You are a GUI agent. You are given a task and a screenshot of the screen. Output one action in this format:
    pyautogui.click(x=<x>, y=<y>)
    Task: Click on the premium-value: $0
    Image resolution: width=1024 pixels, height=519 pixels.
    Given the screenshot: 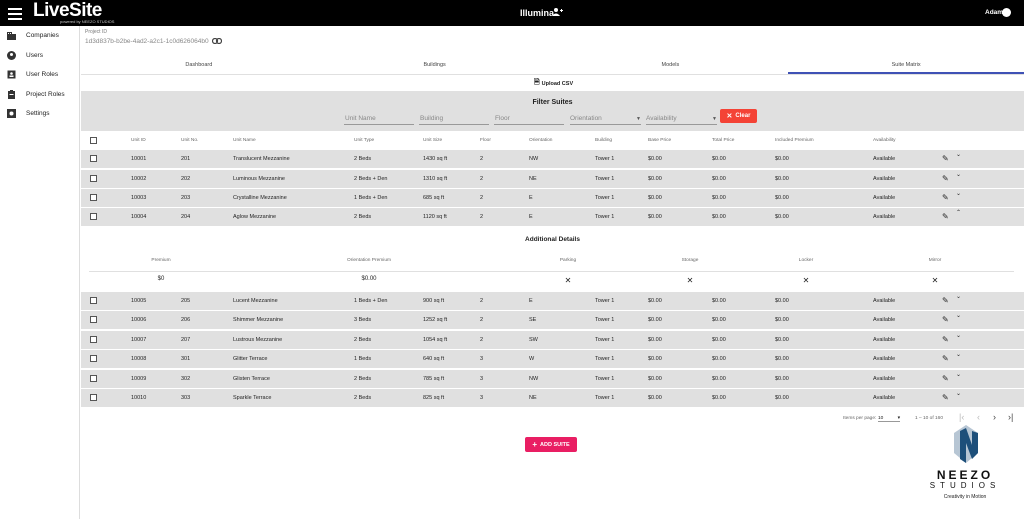 What is the action you would take?
    pyautogui.click(x=161, y=279)
    